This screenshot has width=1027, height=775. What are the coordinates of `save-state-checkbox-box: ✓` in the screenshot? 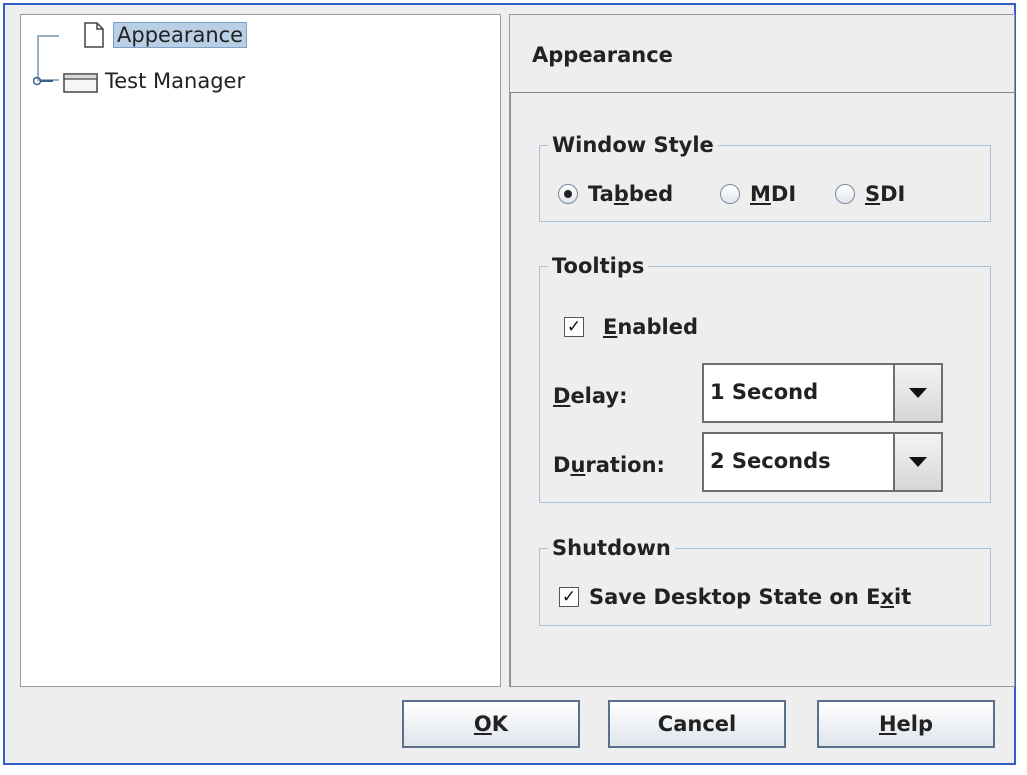 It's located at (569, 597).